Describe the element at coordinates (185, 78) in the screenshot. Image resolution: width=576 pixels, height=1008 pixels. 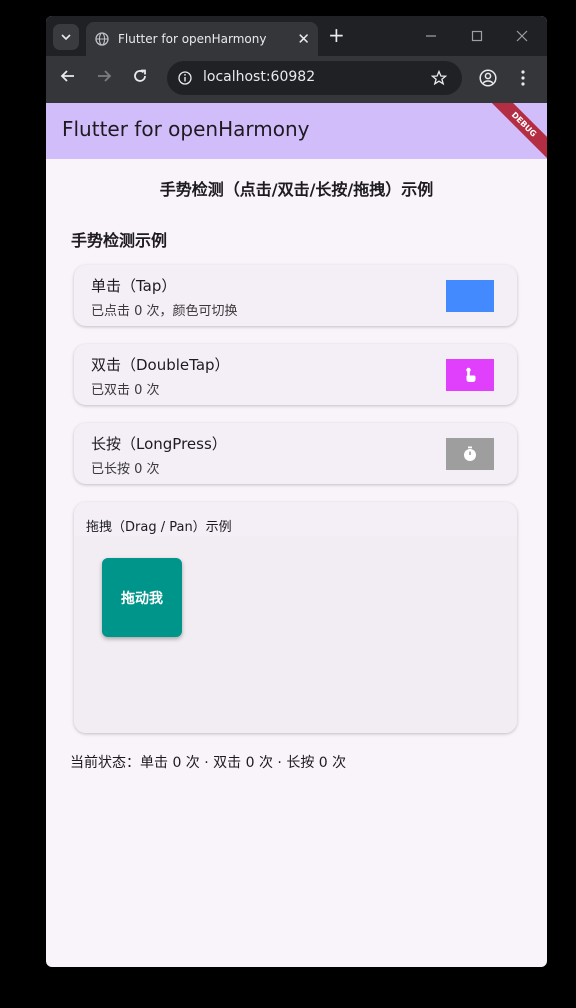
I see `site-info-icon` at that location.